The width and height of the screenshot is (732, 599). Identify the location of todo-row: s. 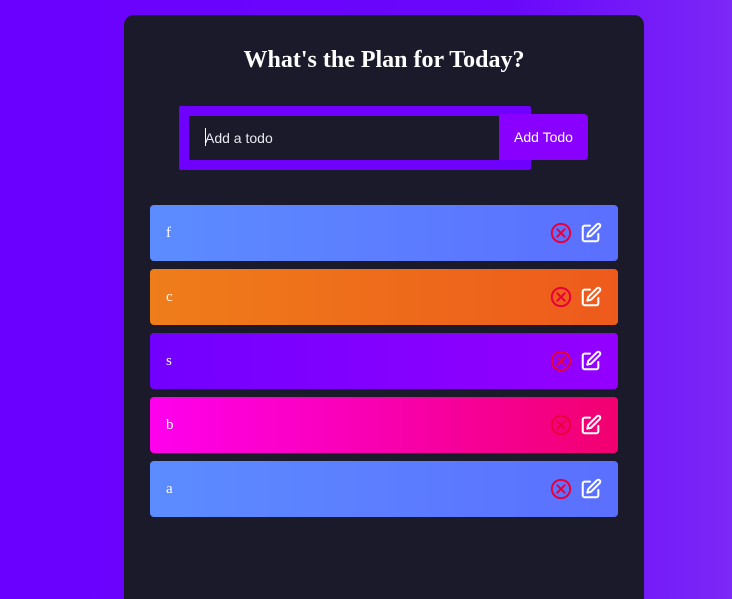
(384, 361).